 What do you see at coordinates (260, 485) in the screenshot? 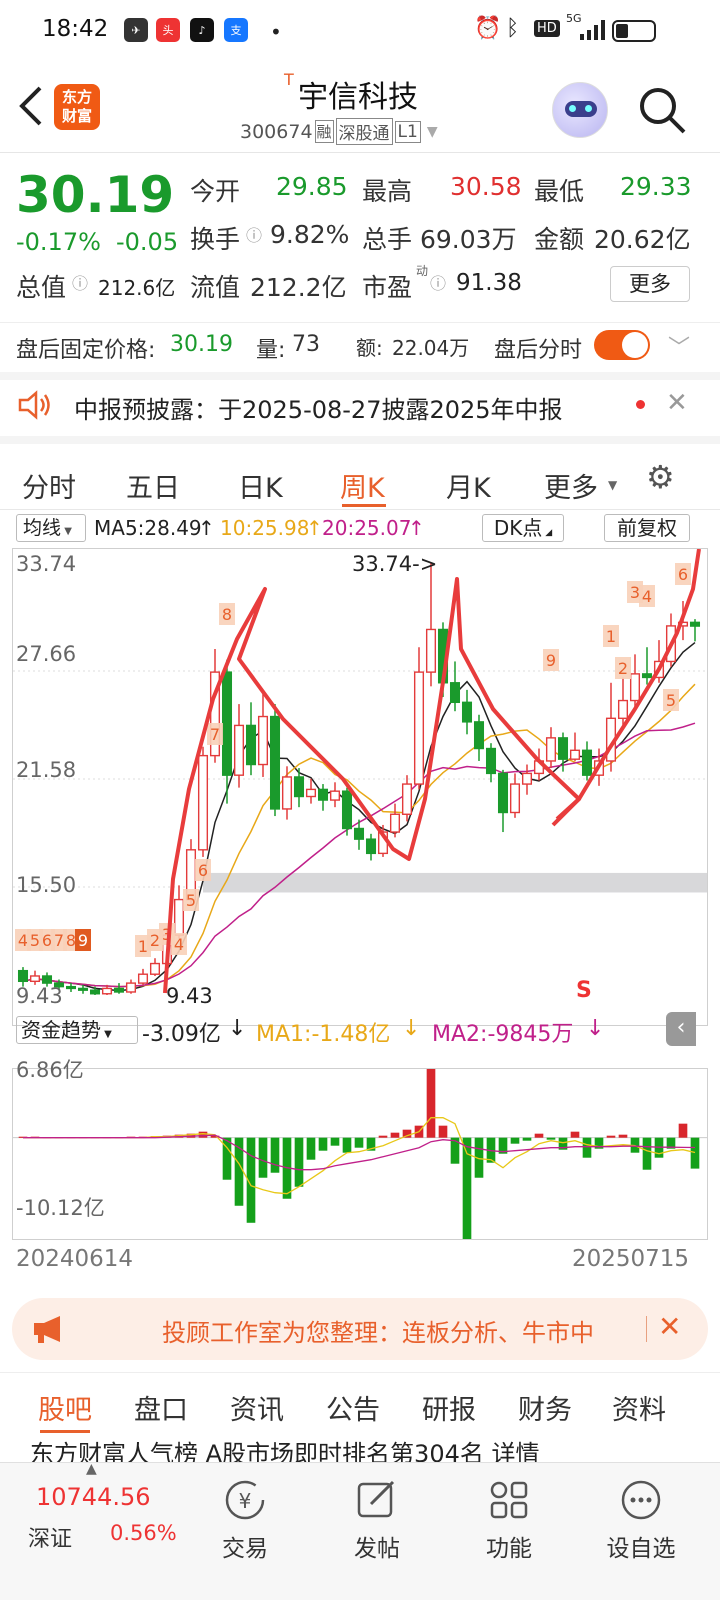
I see `tab-daily-k: 日K` at bounding box center [260, 485].